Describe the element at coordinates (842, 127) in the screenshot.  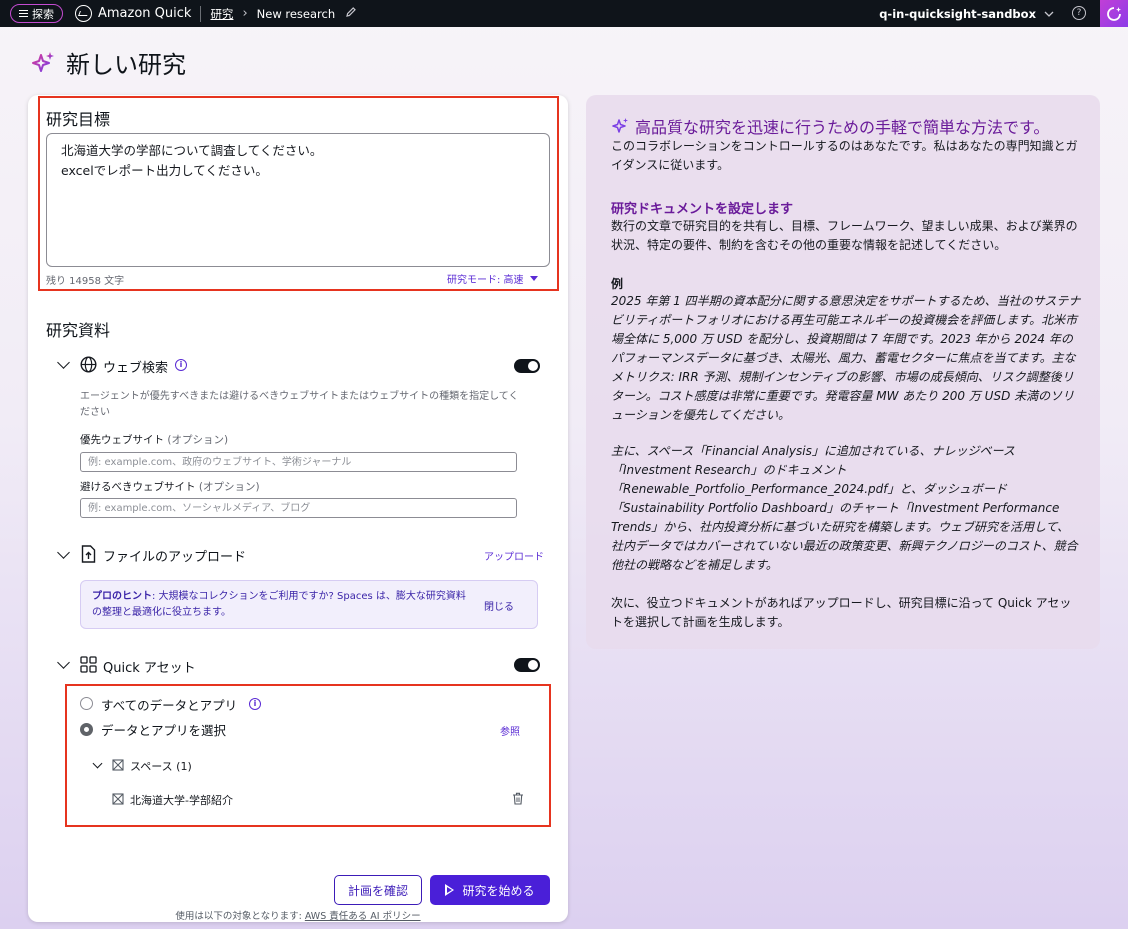
I see `guide-heading-text: 高品質な研究を迅速に行うための手軽で簡単な方法です。` at that location.